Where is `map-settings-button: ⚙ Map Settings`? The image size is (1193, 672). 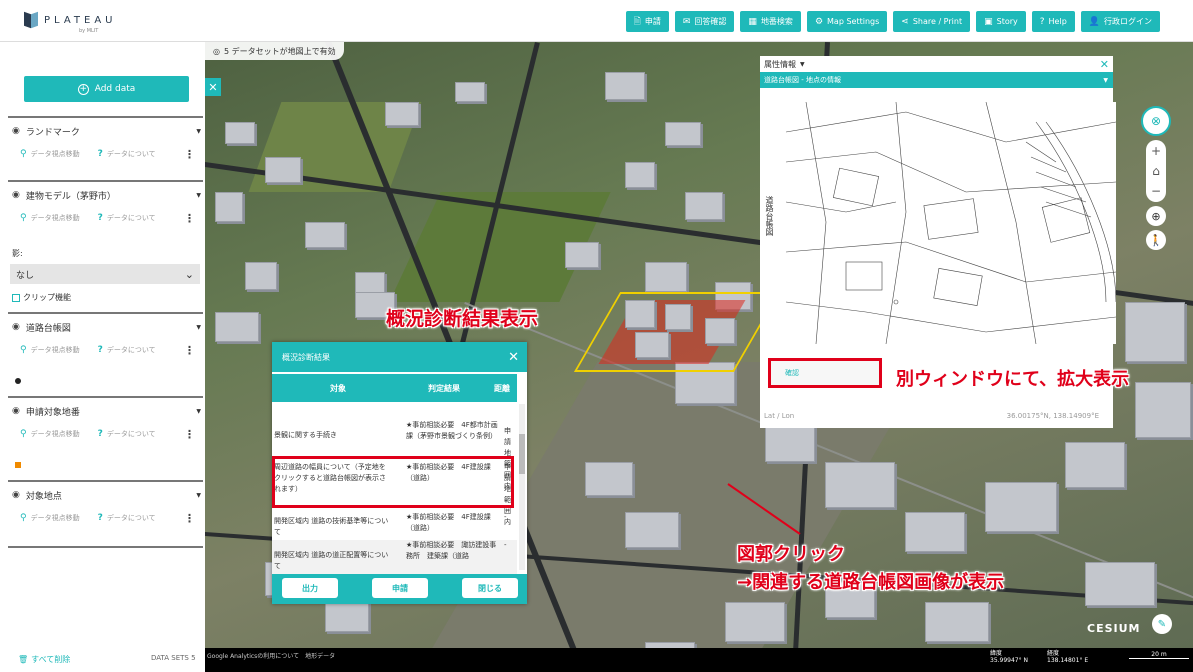 map-settings-button: ⚙ Map Settings is located at coordinates (847, 21).